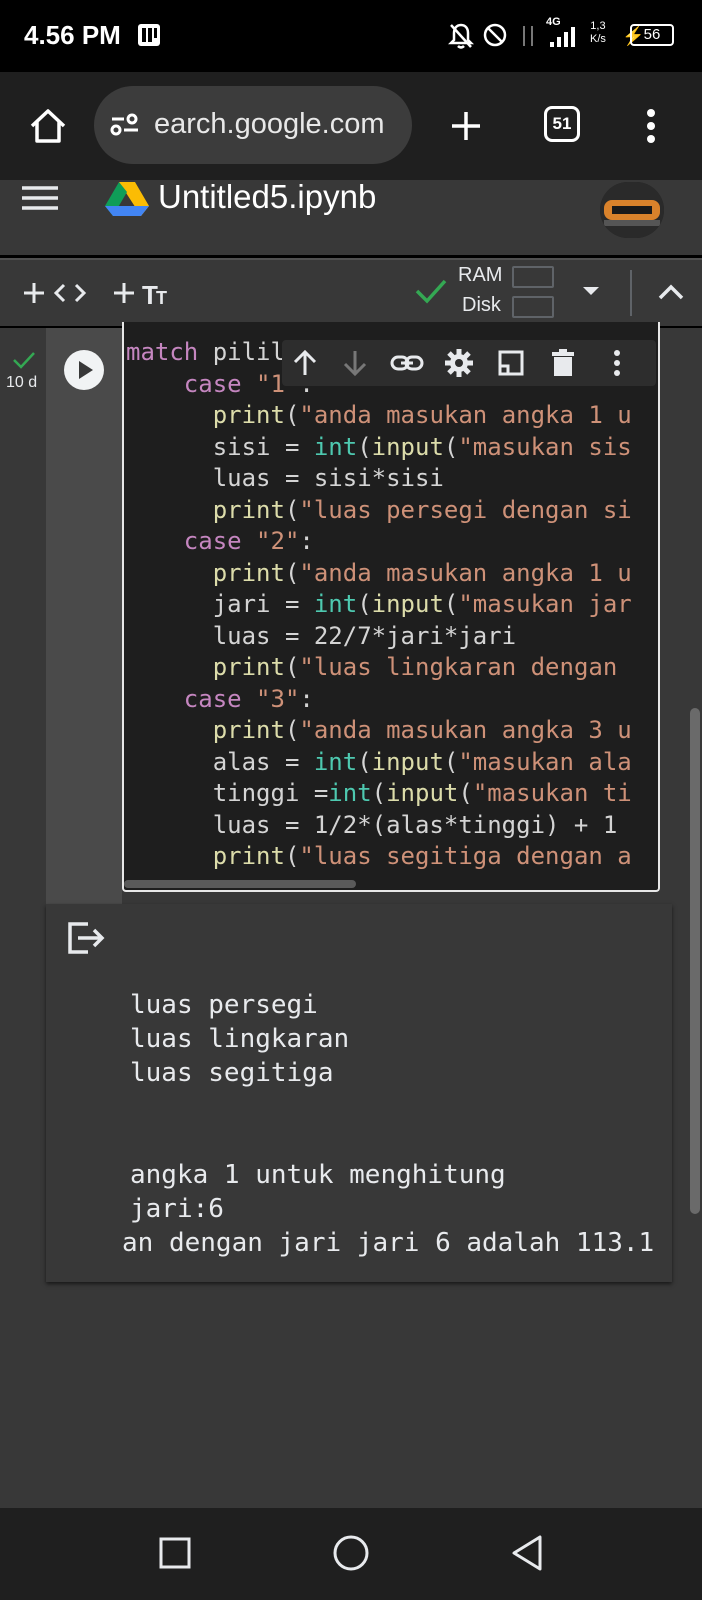 The width and height of the screenshot is (702, 1600). I want to click on code-line: sisi = int(input("masukan sis, so click(379, 447).